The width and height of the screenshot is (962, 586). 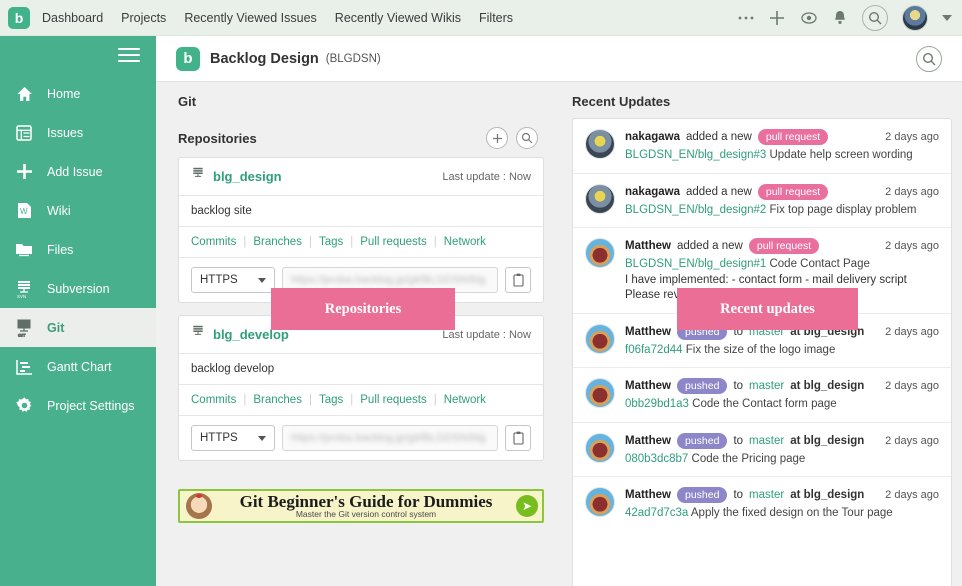 What do you see at coordinates (695, 210) in the screenshot?
I see `update-reference-link: BLGDSN_EN/blg_design#2` at bounding box center [695, 210].